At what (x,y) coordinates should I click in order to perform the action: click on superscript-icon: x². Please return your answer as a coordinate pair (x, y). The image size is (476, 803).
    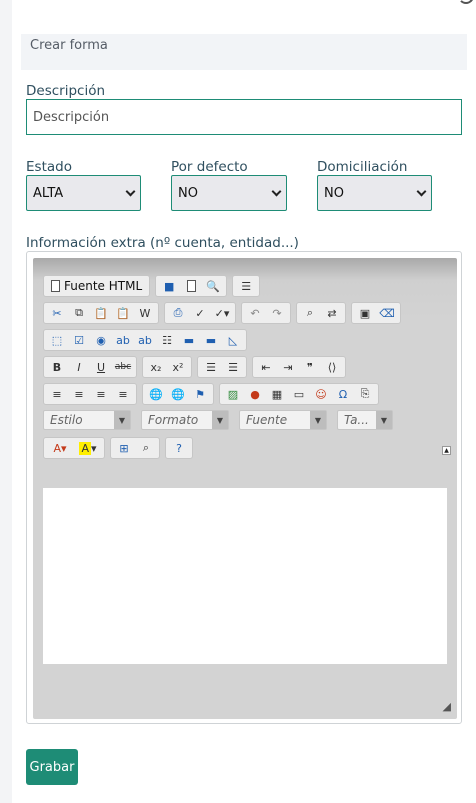
    Looking at the image, I should click on (178, 367).